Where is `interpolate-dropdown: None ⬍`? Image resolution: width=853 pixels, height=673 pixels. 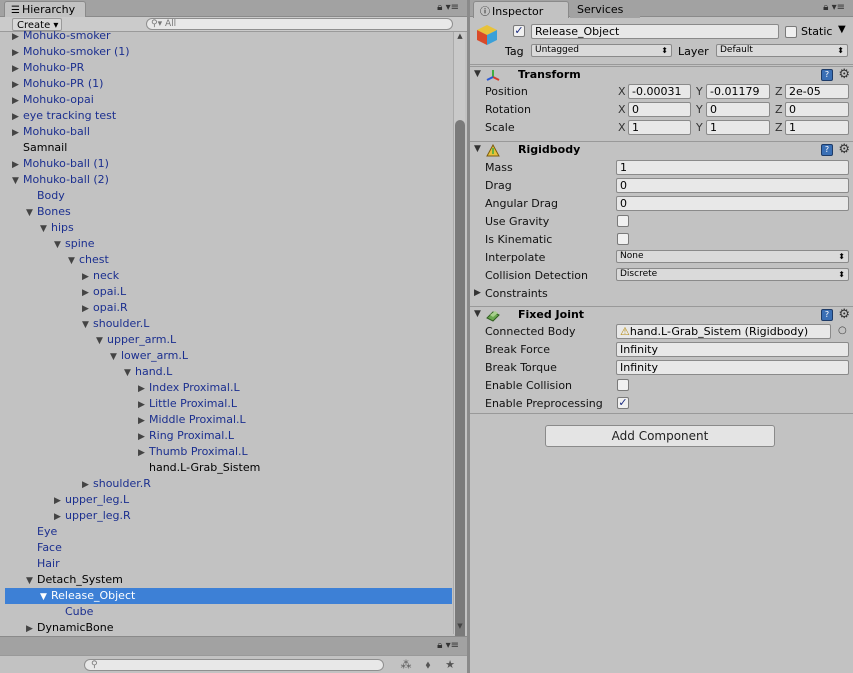
interpolate-dropdown: None ⬍ is located at coordinates (732, 256).